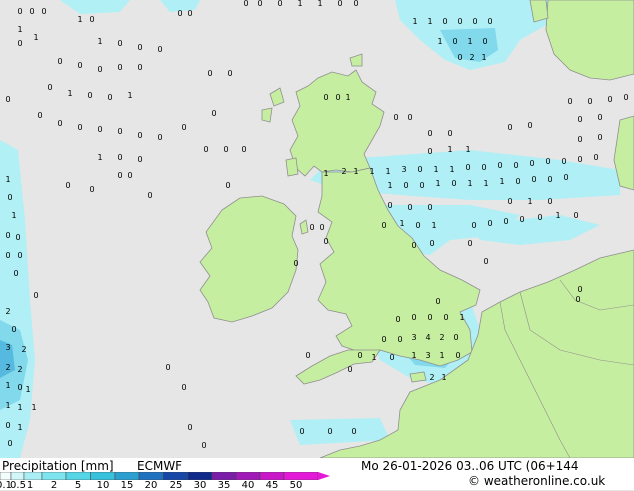 The height and width of the screenshot is (491, 634). Describe the element at coordinates (427, 355) in the screenshot. I see `svg-text: 3` at that location.